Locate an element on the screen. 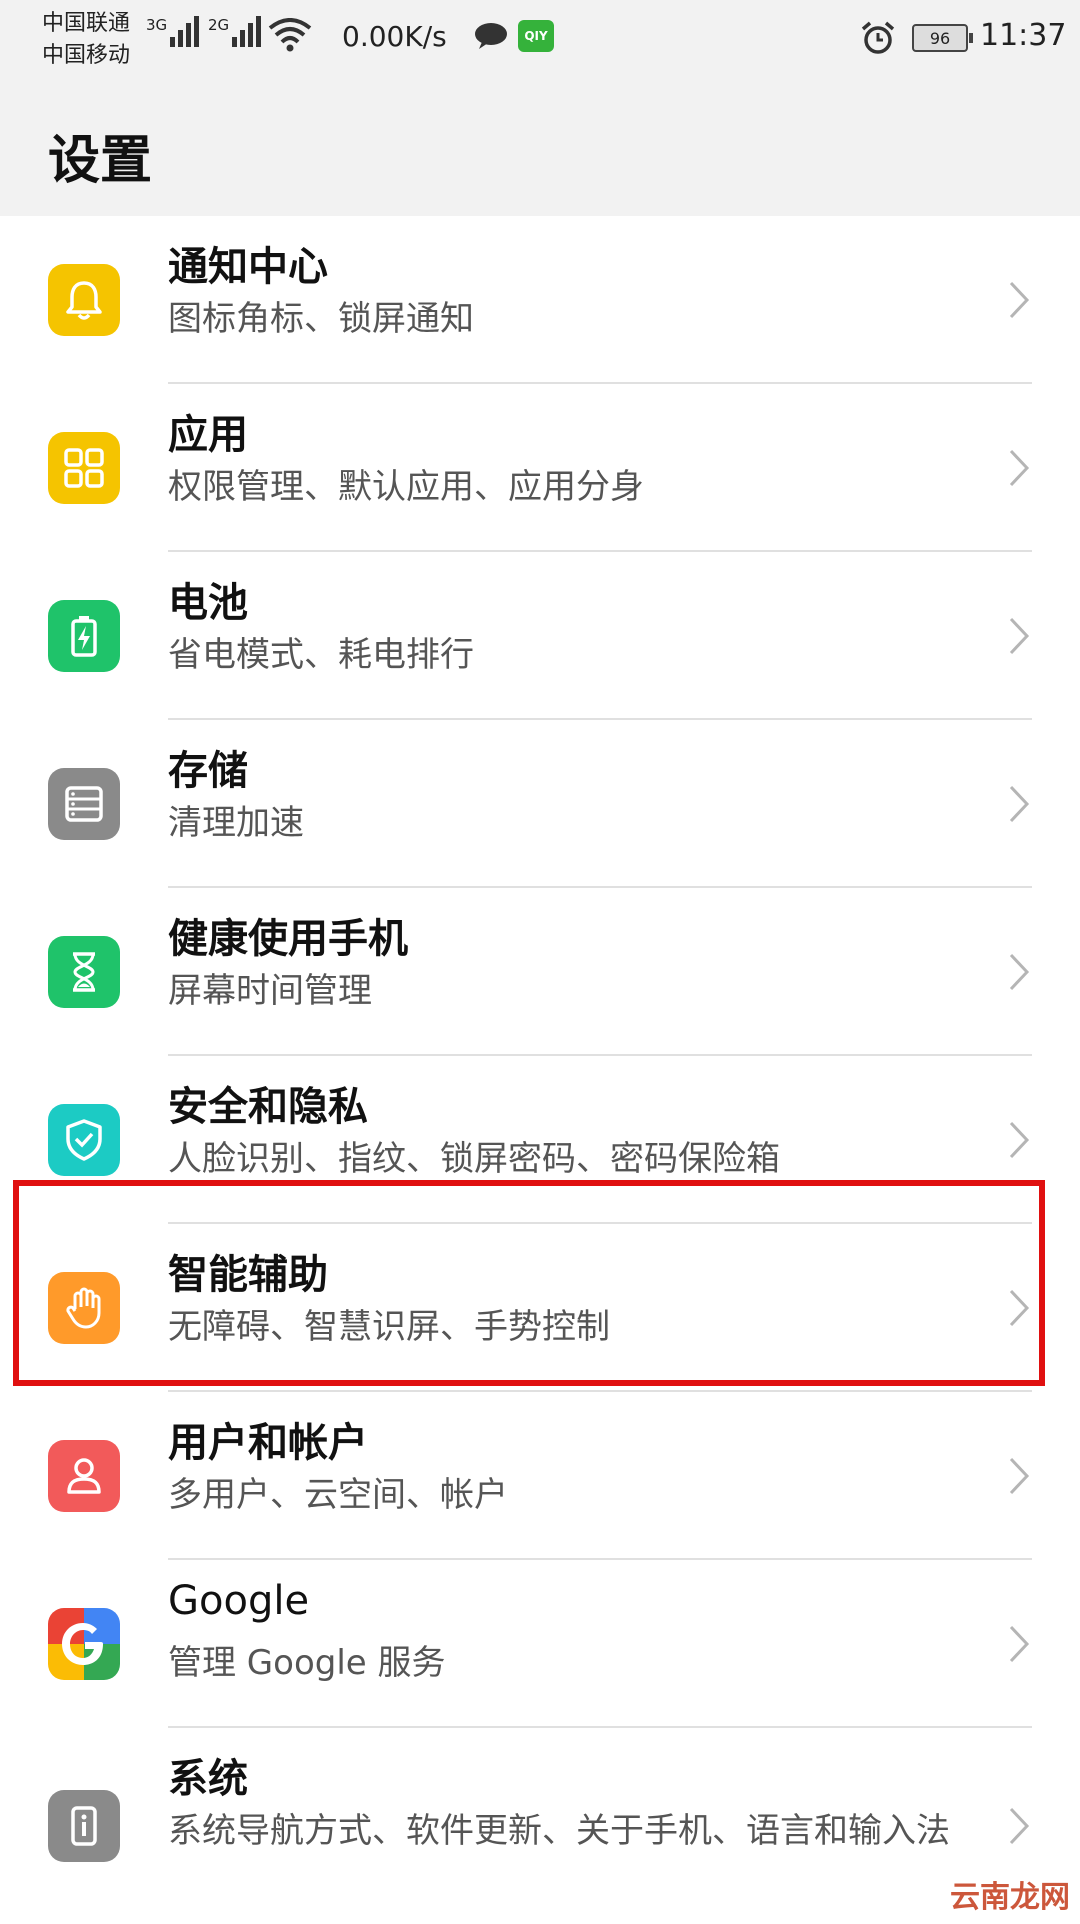 Image resolution: width=1080 pixels, height=1924 pixels. signal-2-icon: 2G is located at coordinates (236, 31).